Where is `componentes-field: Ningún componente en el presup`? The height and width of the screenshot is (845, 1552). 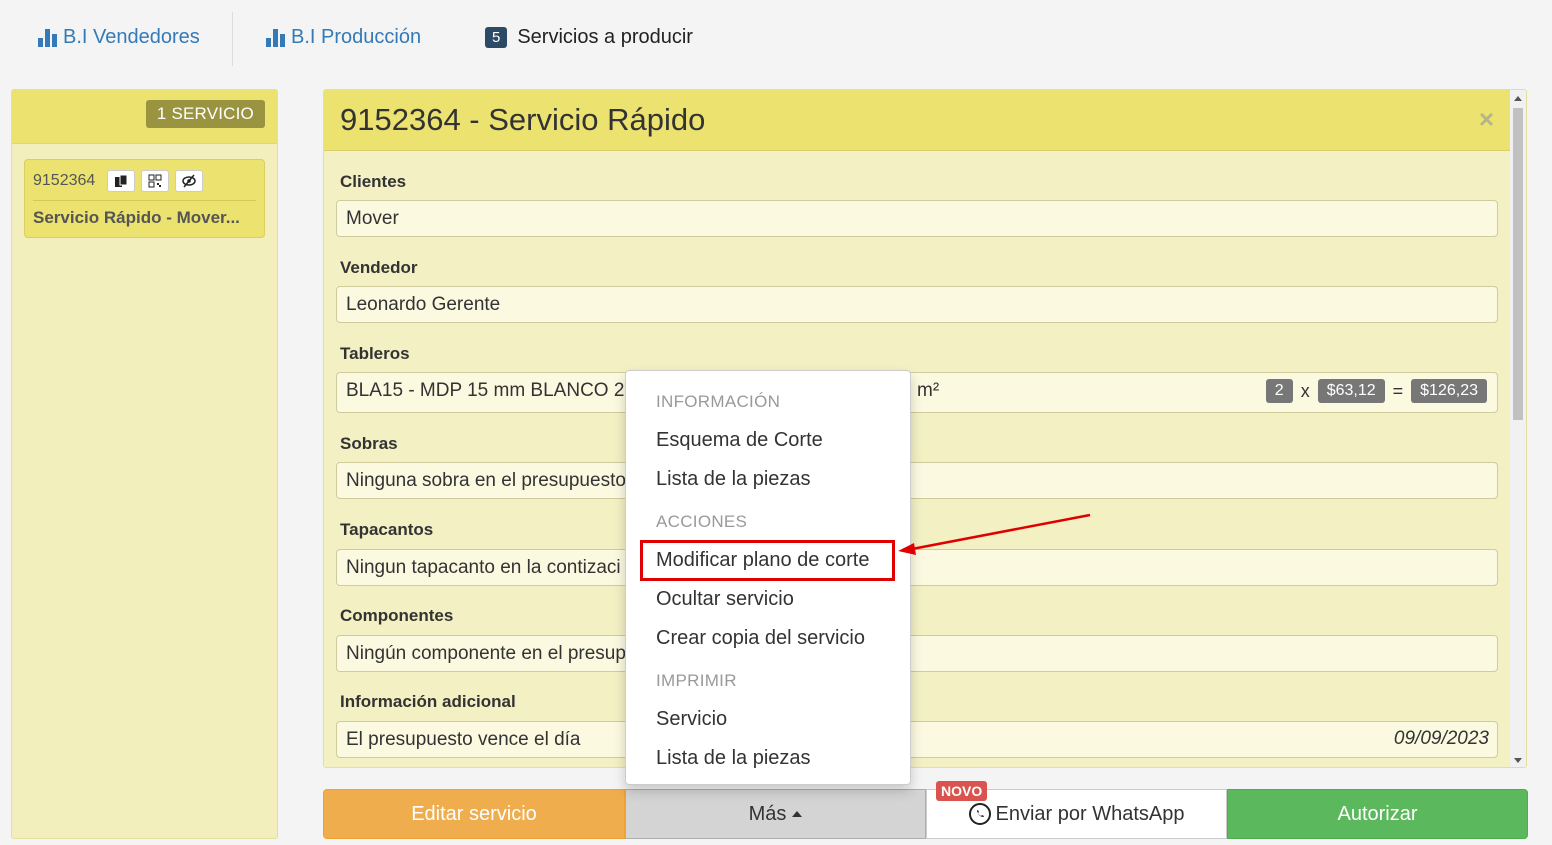 componentes-field: Ningún componente en el presup is located at coordinates (917, 653).